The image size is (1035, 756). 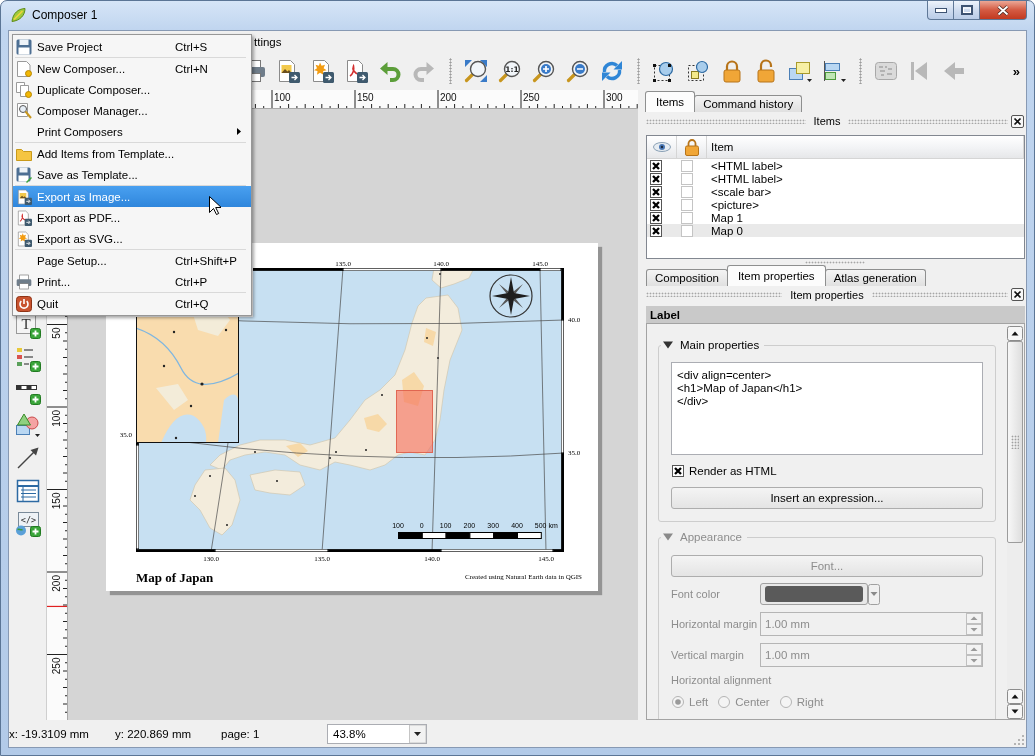 I want to click on menu-item: New Composer... Ctrl+N, so click(x=132, y=68).